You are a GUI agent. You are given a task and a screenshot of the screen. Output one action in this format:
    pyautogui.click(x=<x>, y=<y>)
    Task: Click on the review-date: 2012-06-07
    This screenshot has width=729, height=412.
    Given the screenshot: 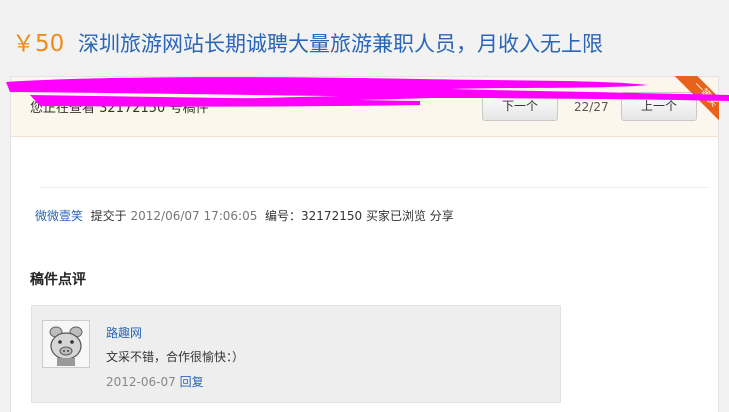 What is the action you would take?
    pyautogui.click(x=141, y=382)
    